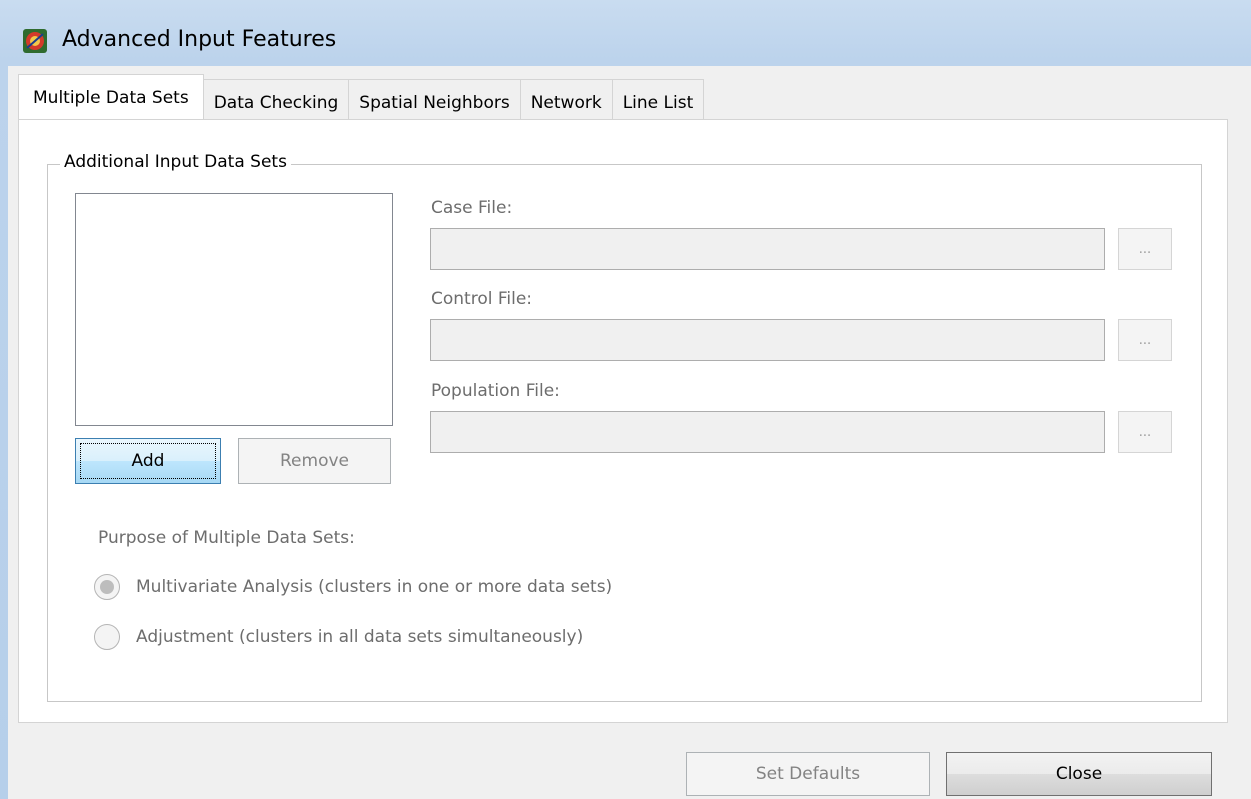 The height and width of the screenshot is (799, 1251). I want to click on data-sets-listbox, so click(234, 309).